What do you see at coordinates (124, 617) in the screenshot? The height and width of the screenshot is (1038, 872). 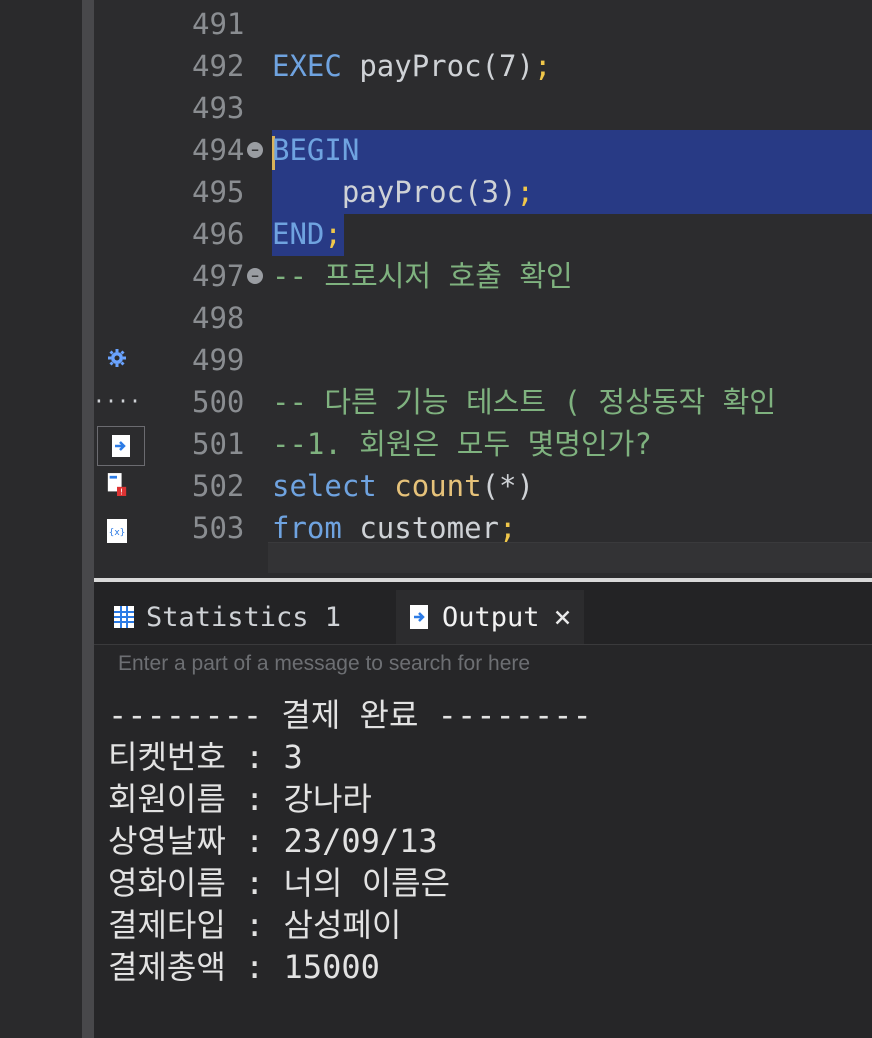 I see `grid-icon` at bounding box center [124, 617].